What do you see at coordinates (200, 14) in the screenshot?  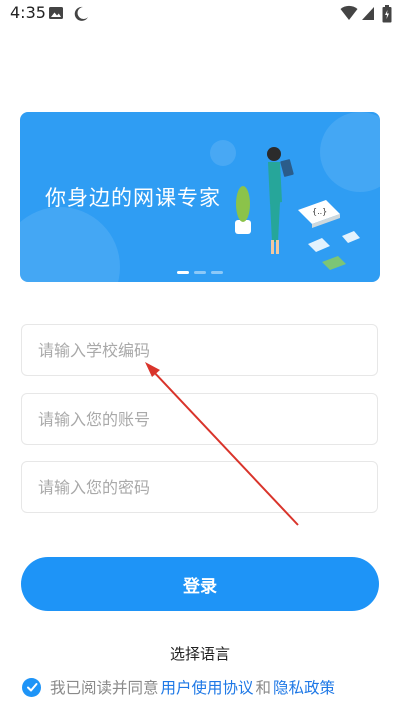 I see `status-bar: 4:35` at bounding box center [200, 14].